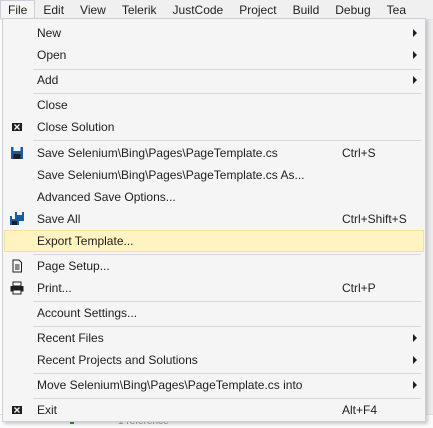  What do you see at coordinates (17, 127) in the screenshot?
I see `close-solution-icon` at bounding box center [17, 127].